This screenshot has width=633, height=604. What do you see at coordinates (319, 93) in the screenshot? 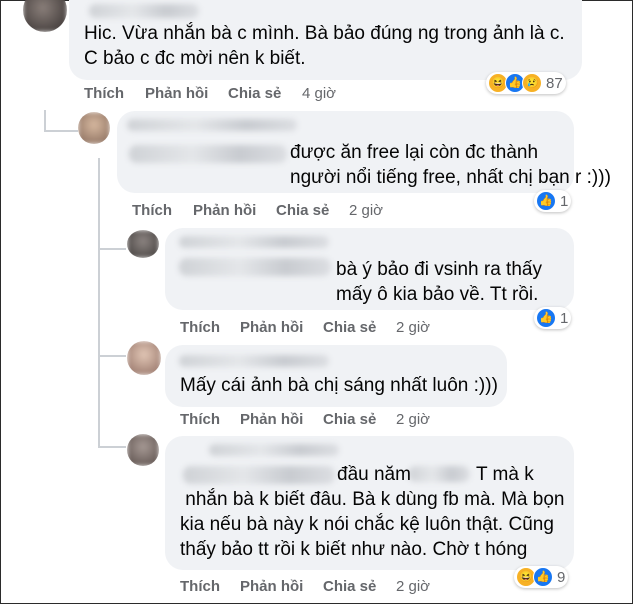
I see `timestamp: 4 giờ` at bounding box center [319, 93].